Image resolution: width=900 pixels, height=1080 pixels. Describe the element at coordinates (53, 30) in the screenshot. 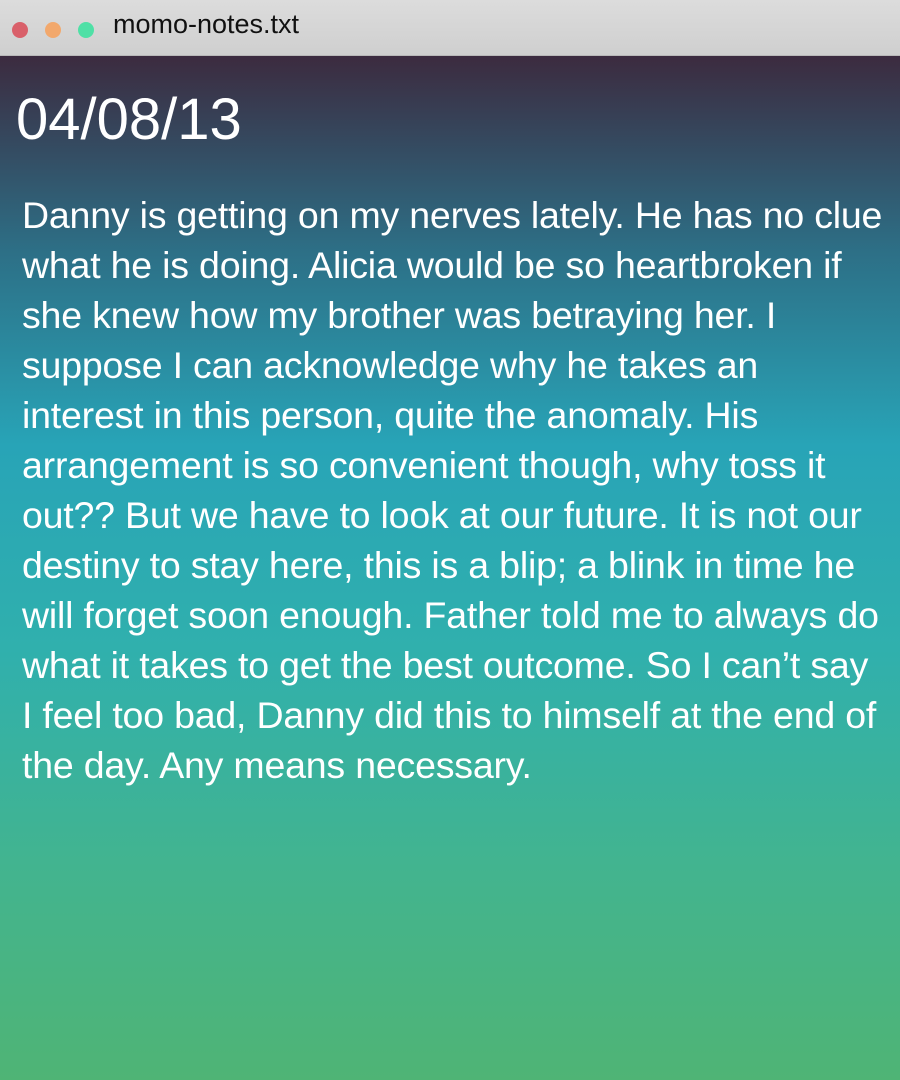

I see `minimize-button` at that location.